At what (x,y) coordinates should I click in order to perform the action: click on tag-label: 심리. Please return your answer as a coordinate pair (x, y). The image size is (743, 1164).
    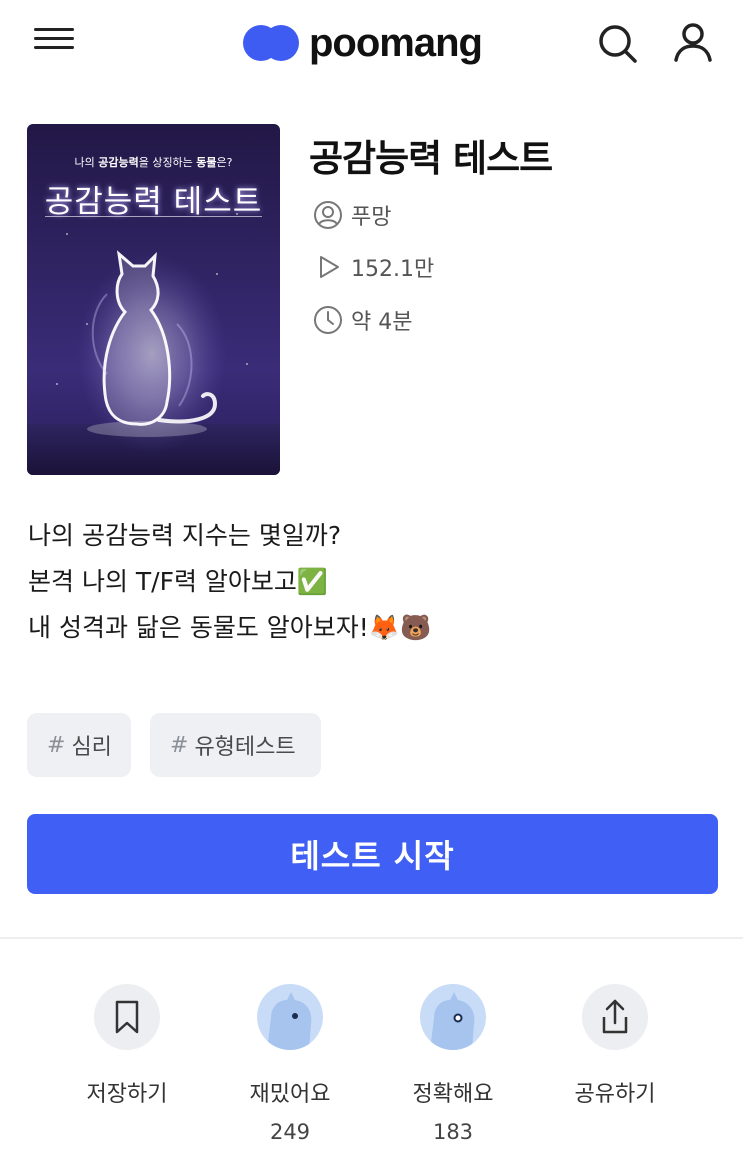
    Looking at the image, I should click on (91, 747).